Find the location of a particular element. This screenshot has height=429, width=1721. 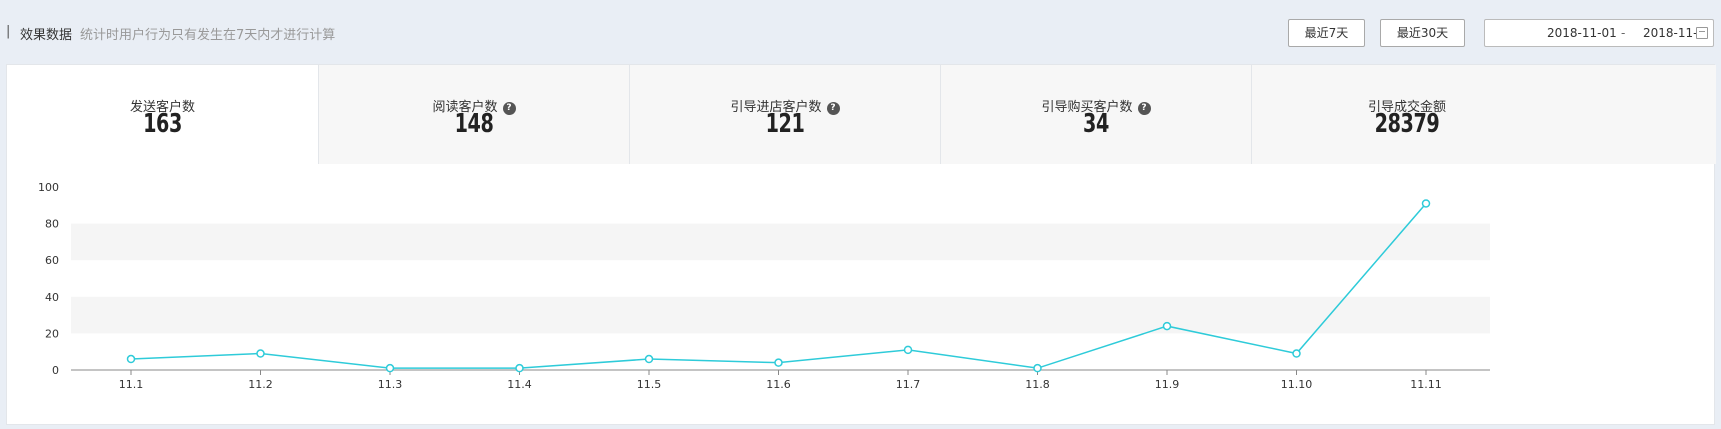

y-tick-label: 80 is located at coordinates (52, 224).